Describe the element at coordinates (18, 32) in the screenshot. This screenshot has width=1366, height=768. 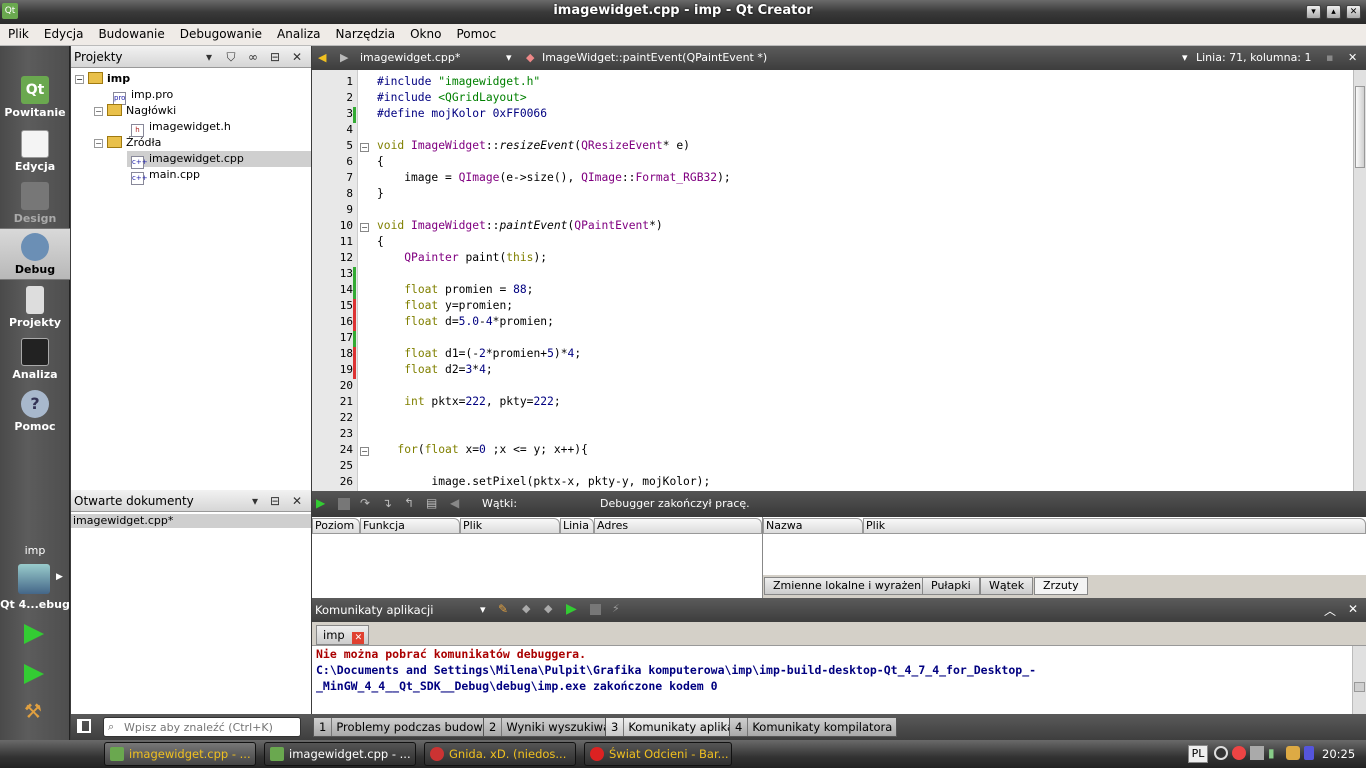
I see `menu-plik: Plik` at that location.